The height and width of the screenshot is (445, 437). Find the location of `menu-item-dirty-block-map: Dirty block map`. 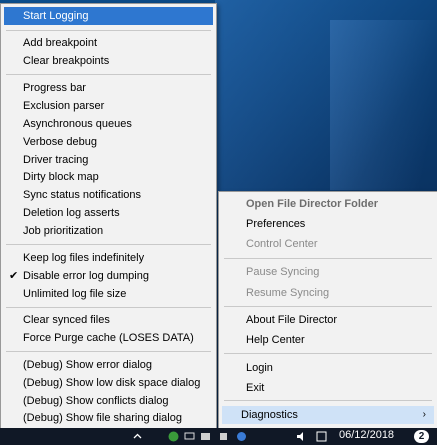

menu-item-dirty-block-map: Dirty block map is located at coordinates (108, 177).